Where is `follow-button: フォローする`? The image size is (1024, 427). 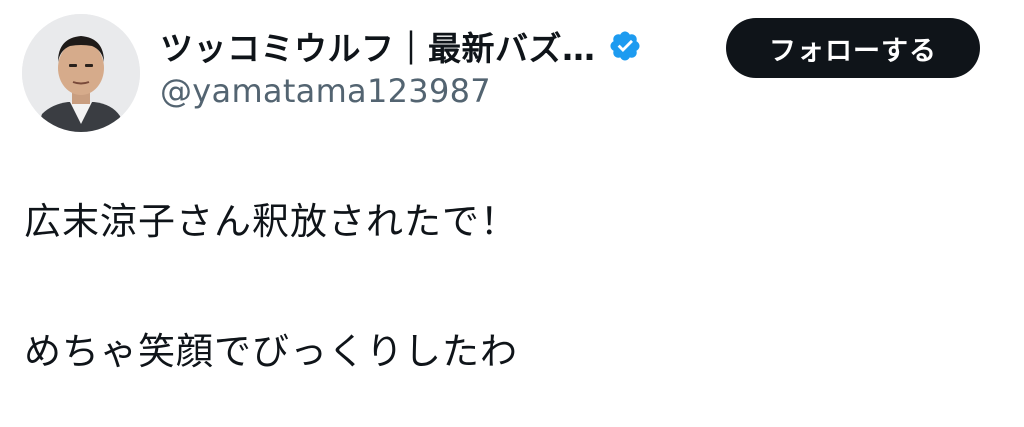 follow-button: フォローする is located at coordinates (853, 48).